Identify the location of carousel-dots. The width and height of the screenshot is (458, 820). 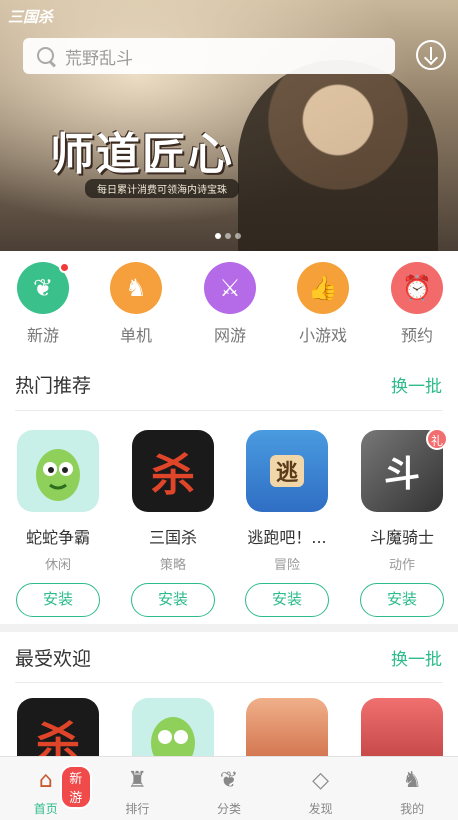
(228, 236).